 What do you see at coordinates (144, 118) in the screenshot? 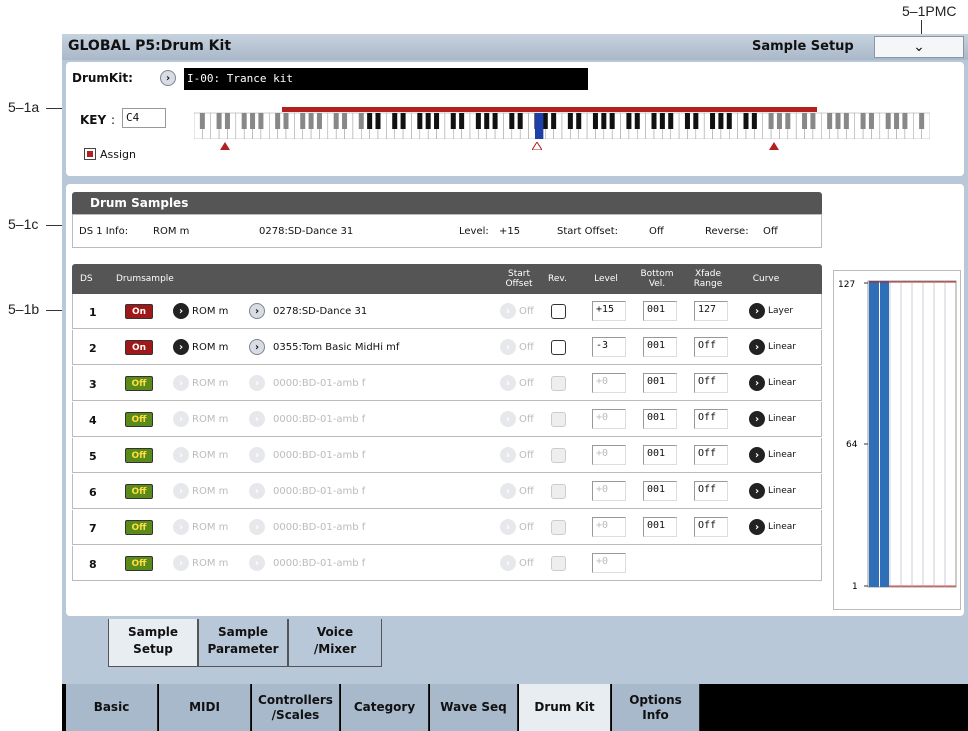
I see `key-field: C4` at bounding box center [144, 118].